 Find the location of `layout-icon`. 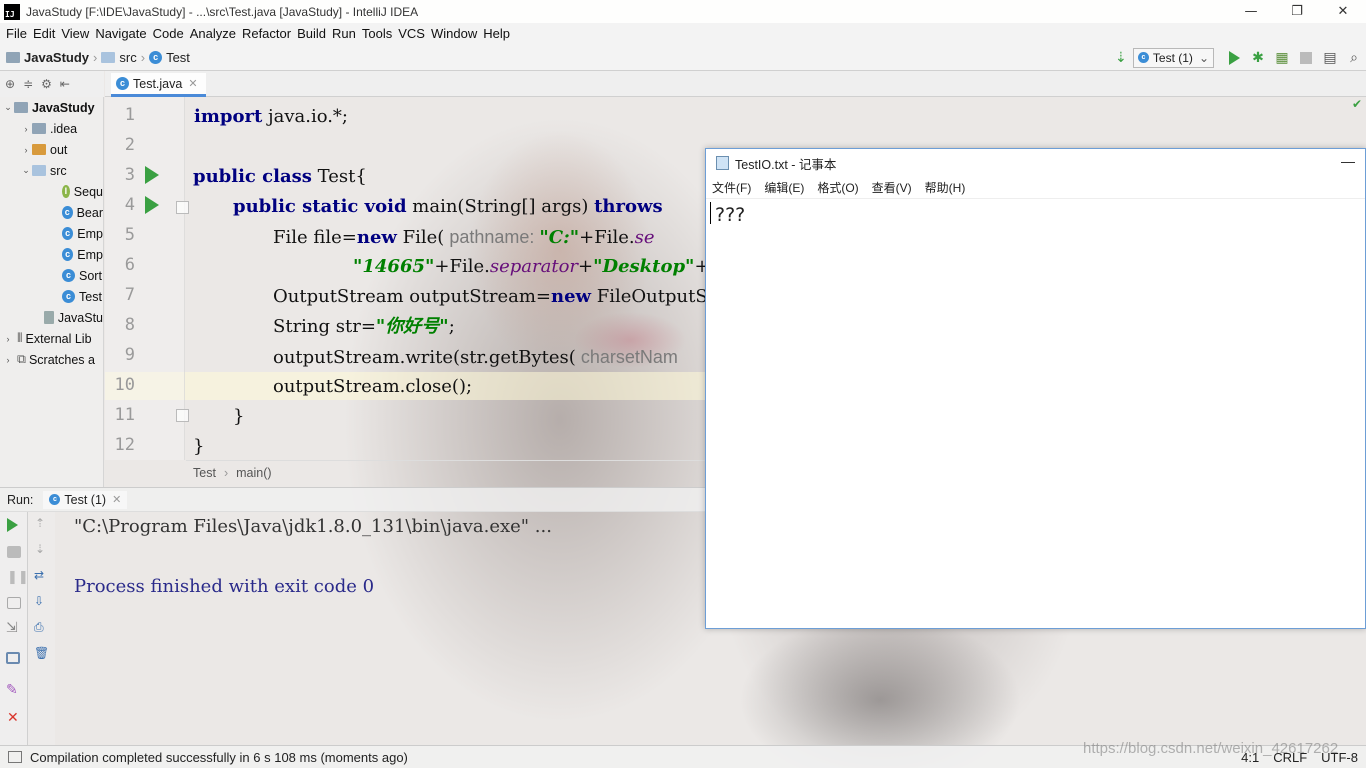

layout-icon is located at coordinates (13, 658).